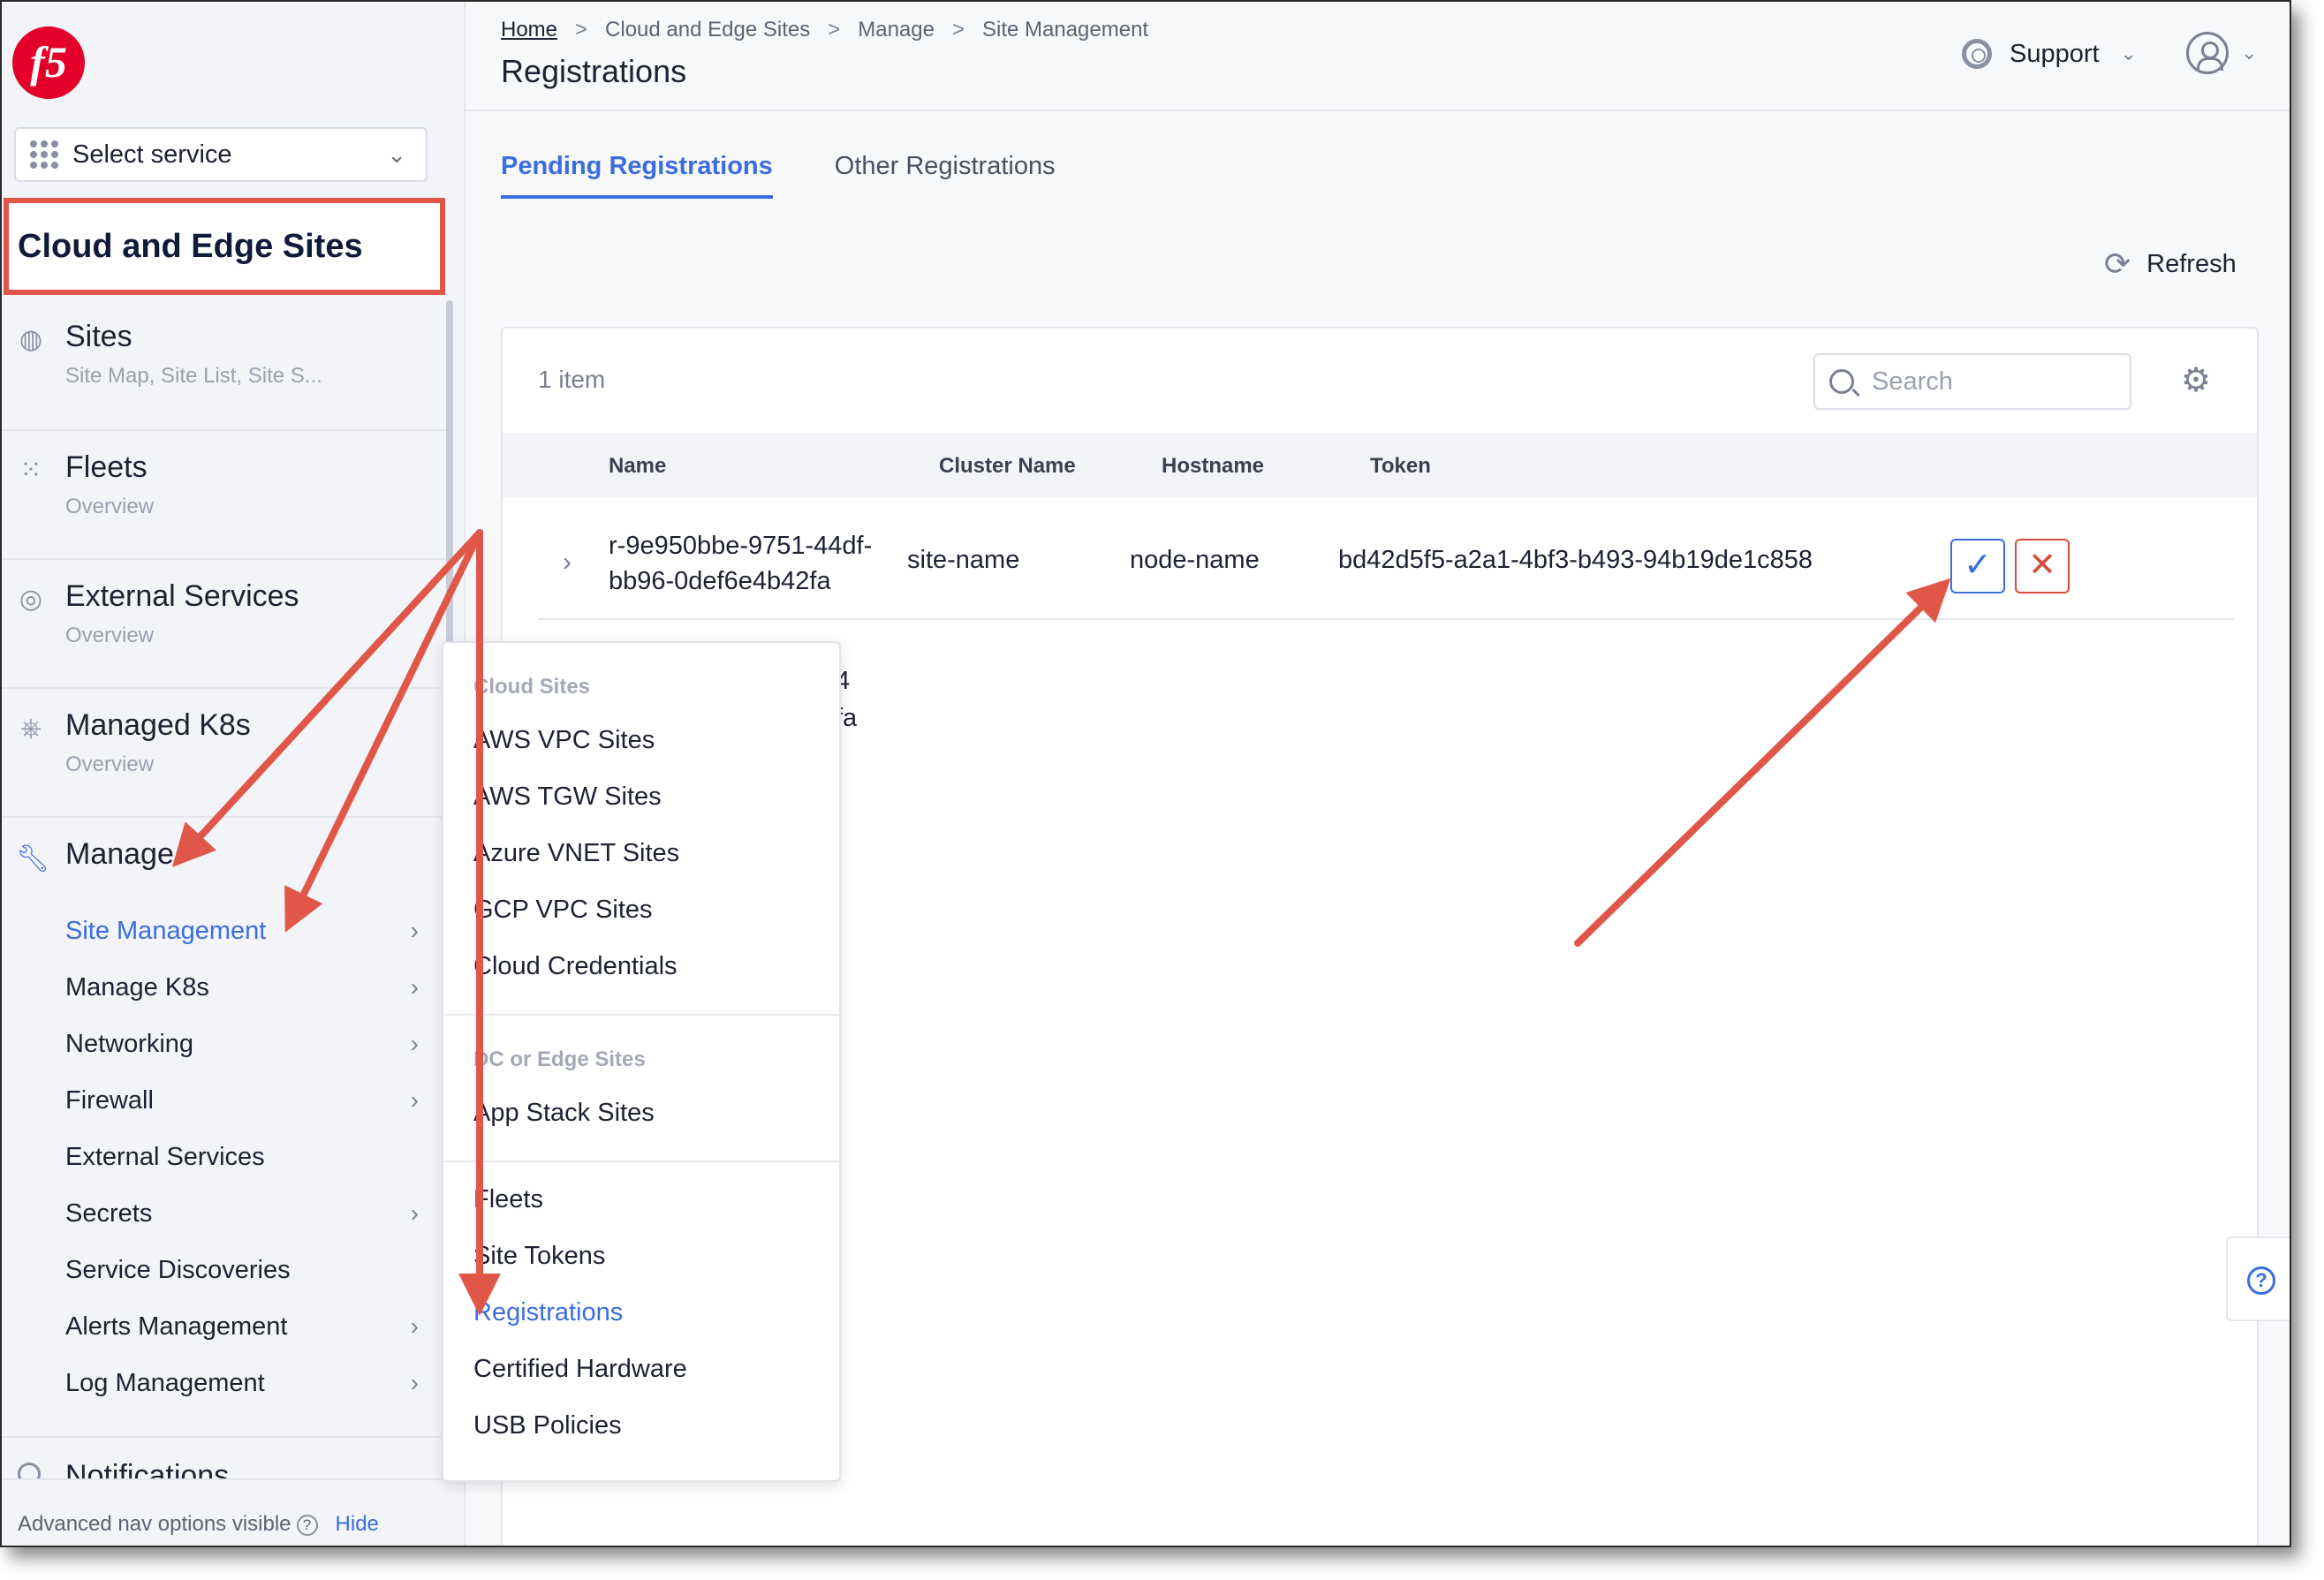 Image resolution: width=2324 pixels, height=1580 pixels. I want to click on nav-item-label: Networking, so click(129, 1044).